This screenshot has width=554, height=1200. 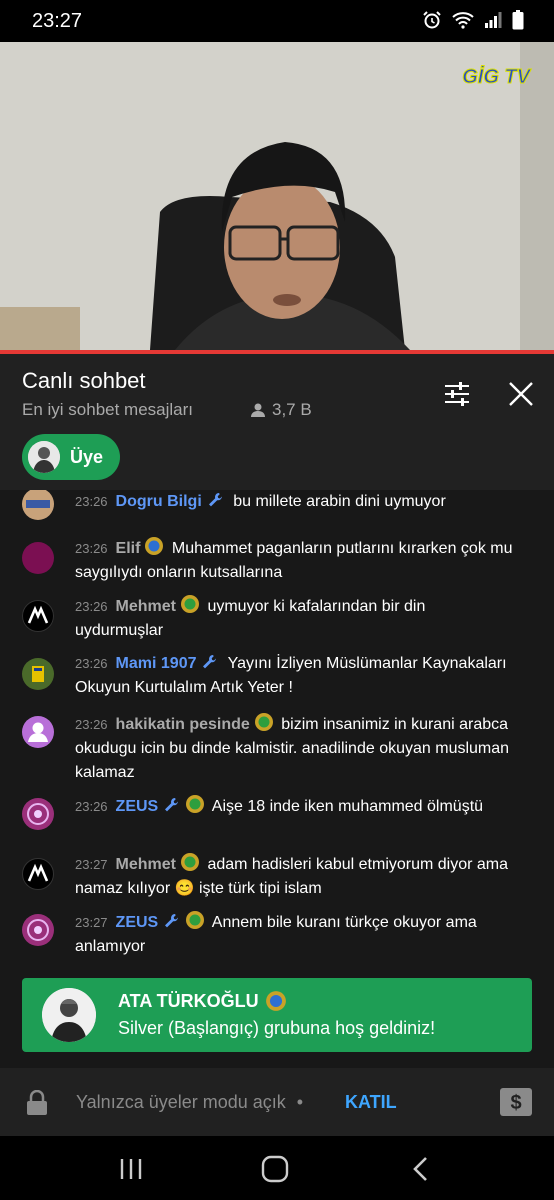 What do you see at coordinates (277, 21) in the screenshot?
I see `status-bar: 23:27` at bounding box center [277, 21].